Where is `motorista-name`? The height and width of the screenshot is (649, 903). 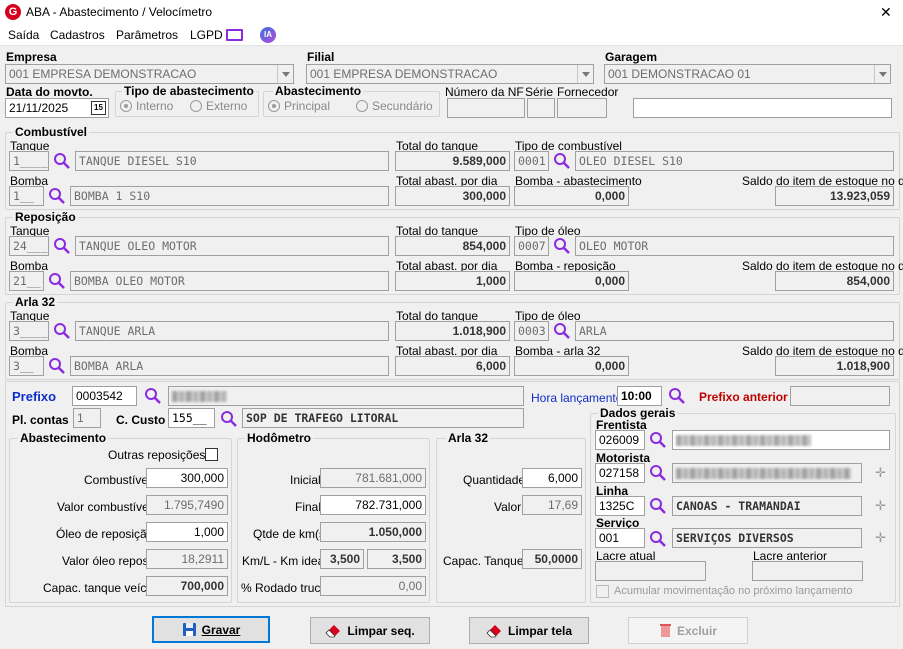 motorista-name is located at coordinates (767, 473).